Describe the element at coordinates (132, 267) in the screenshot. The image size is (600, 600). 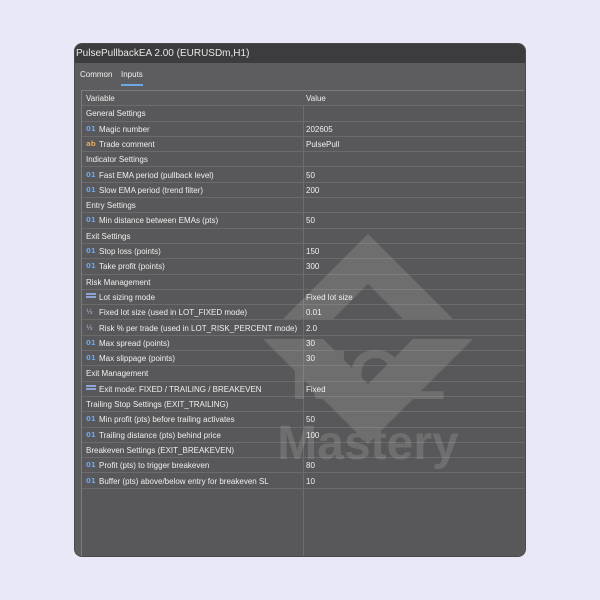
I see `parameter-name: Take profit (points)` at that location.